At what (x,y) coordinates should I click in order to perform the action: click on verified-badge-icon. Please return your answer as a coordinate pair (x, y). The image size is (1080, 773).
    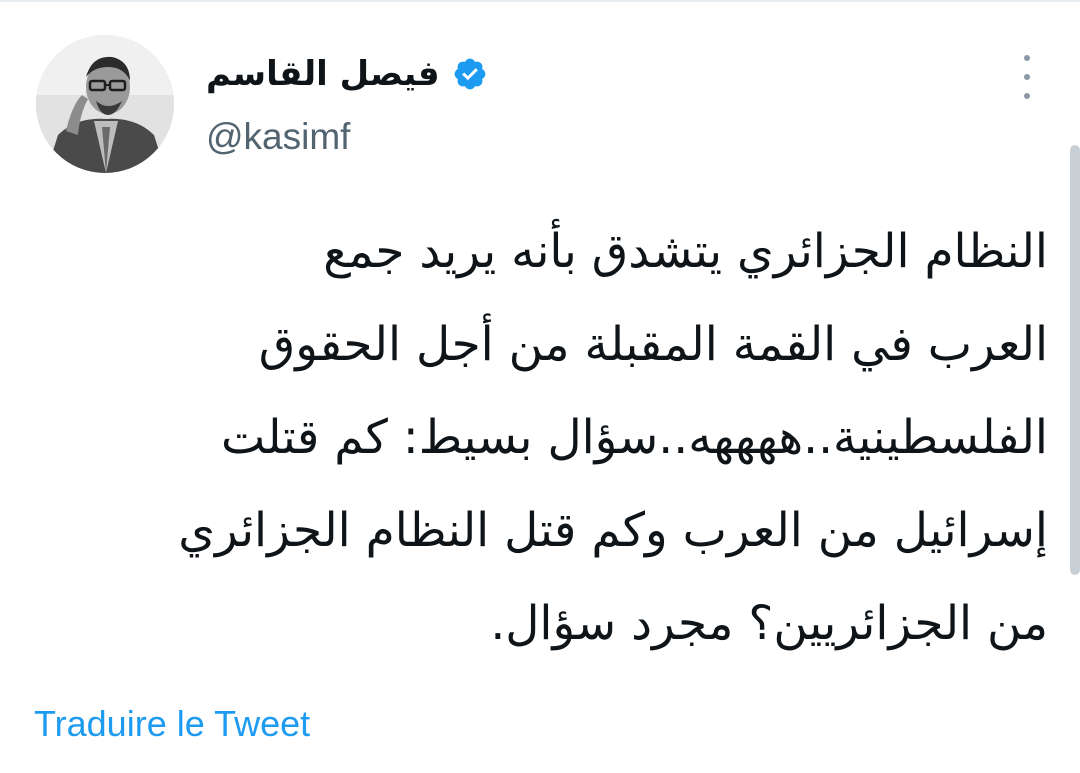
    Looking at the image, I should click on (470, 74).